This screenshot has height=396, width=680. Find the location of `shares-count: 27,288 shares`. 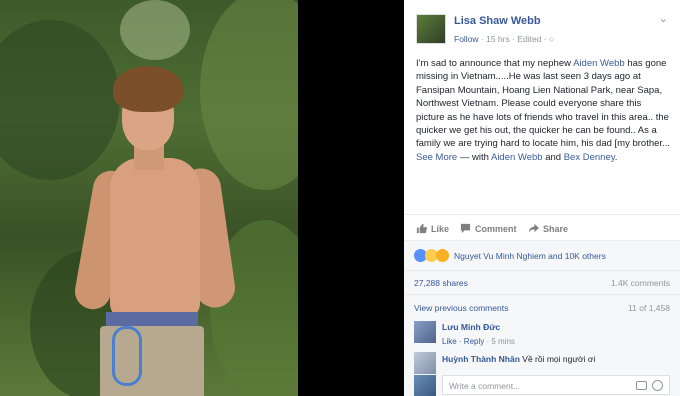

shares-count: 27,288 shares is located at coordinates (441, 283).